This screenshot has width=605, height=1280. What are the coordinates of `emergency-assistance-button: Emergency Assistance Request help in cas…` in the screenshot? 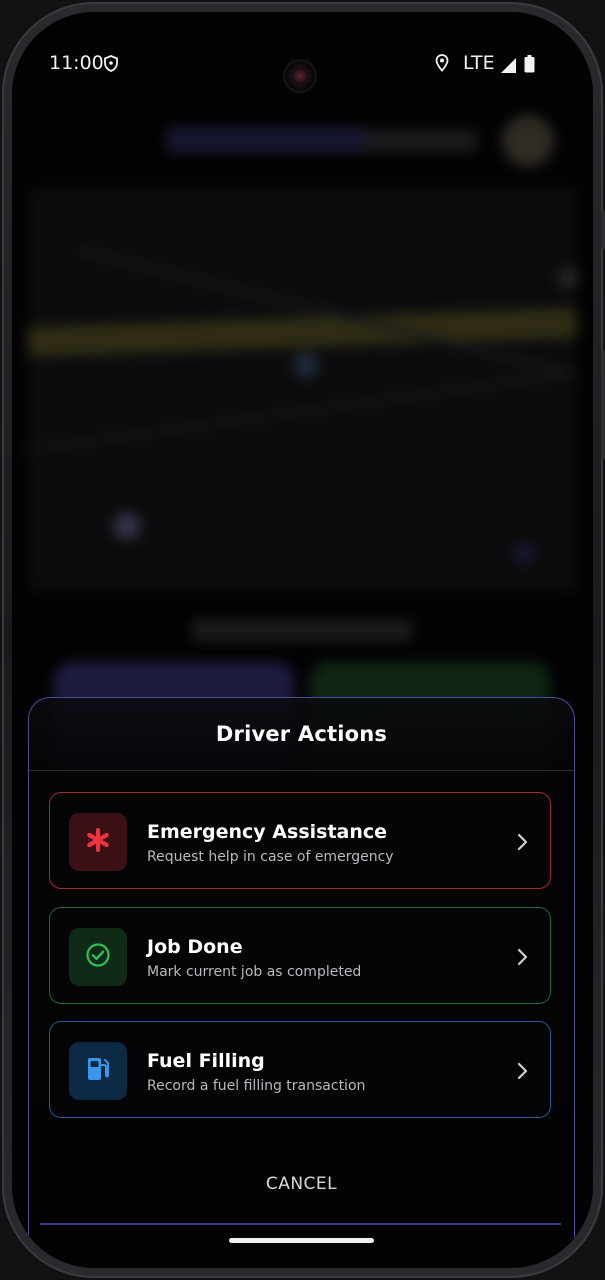 It's located at (300, 840).